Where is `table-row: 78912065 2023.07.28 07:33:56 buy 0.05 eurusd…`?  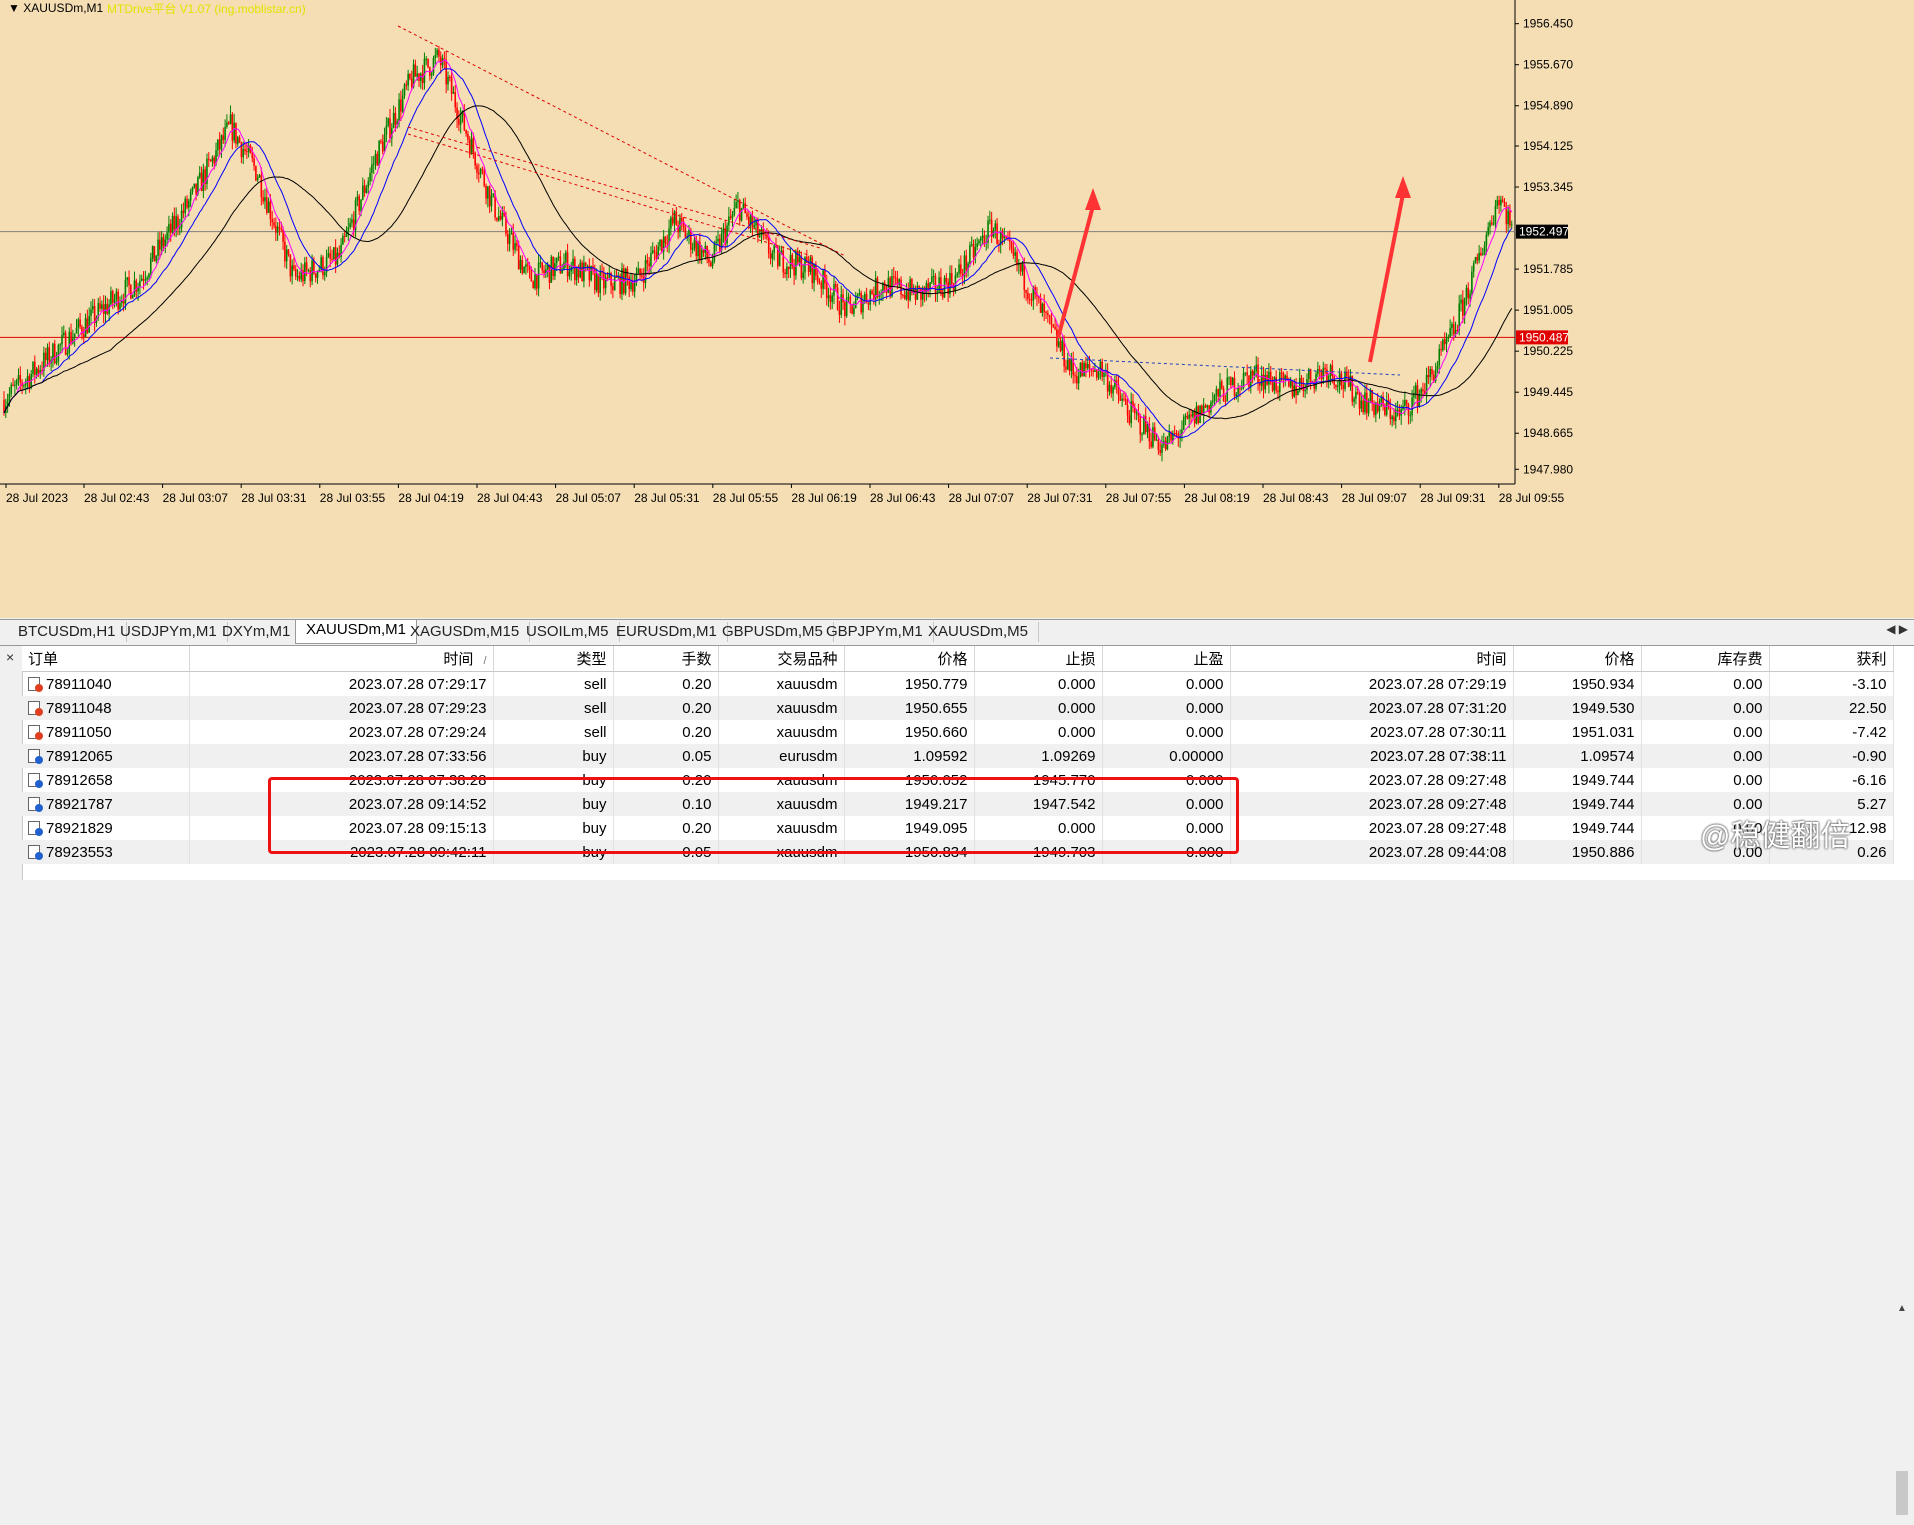 table-row: 78912065 2023.07.28 07:33:56 buy 0.05 eurusd… is located at coordinates (958, 756).